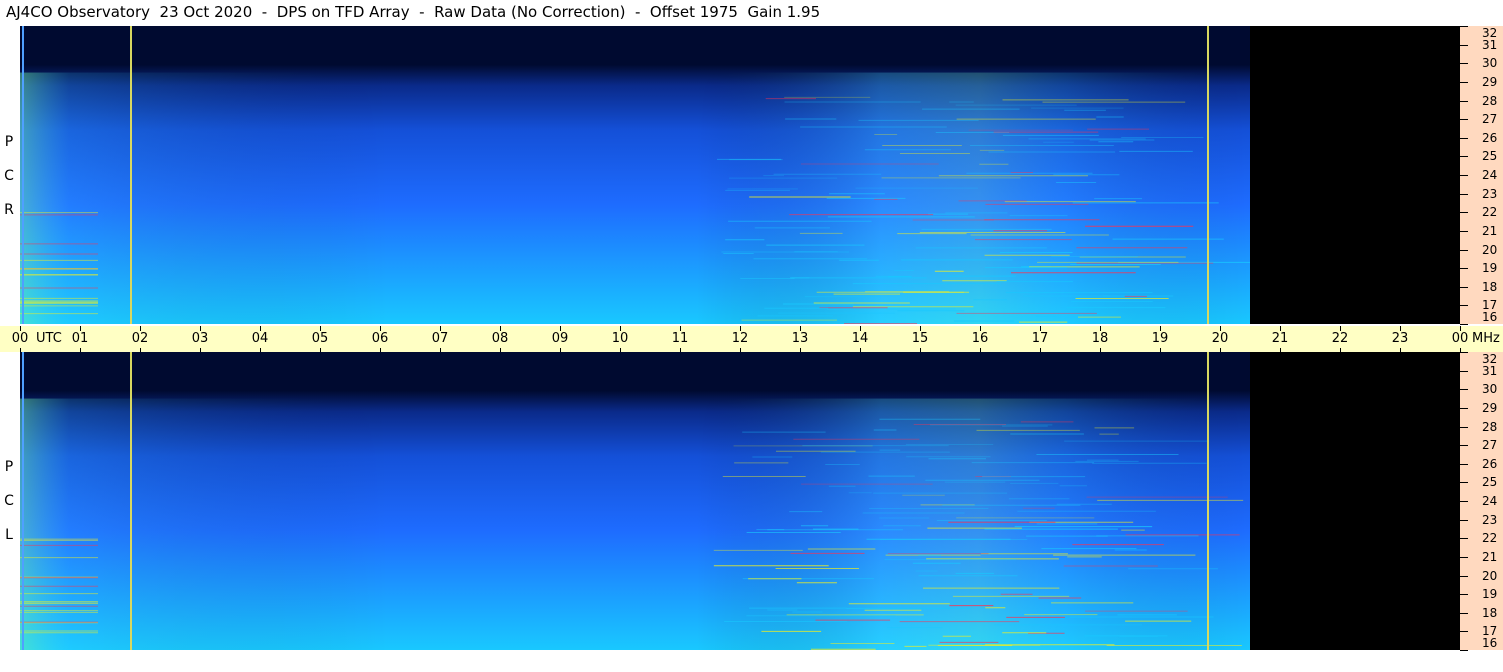 This screenshot has width=1503, height=672. What do you see at coordinates (1490, 175) in the screenshot?
I see `rcp-mhz-tick-label: 24` at bounding box center [1490, 175].